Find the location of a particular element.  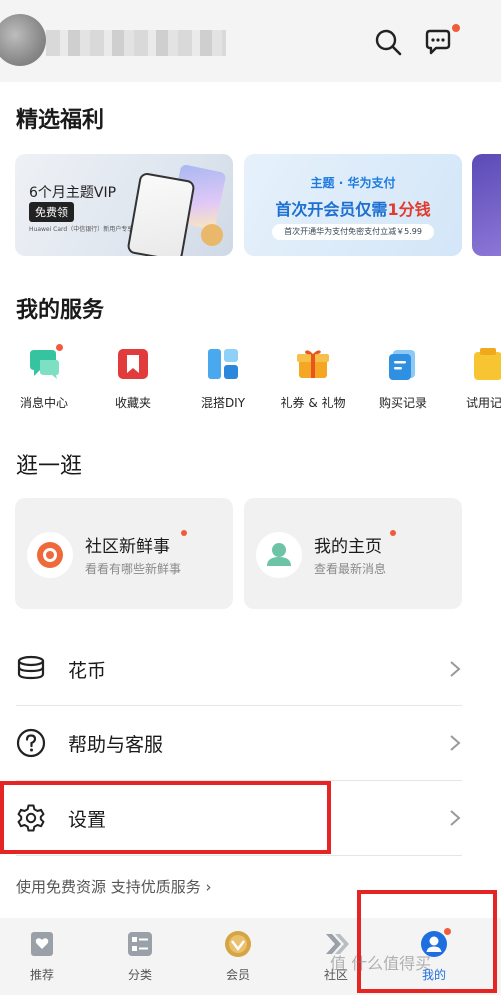

nav-label: 分类 is located at coordinates (139, 975).